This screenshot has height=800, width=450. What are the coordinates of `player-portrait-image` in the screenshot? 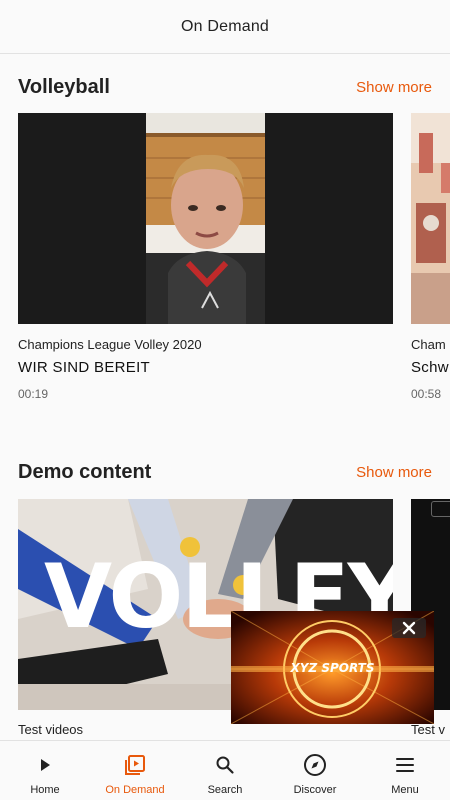 It's located at (205, 218).